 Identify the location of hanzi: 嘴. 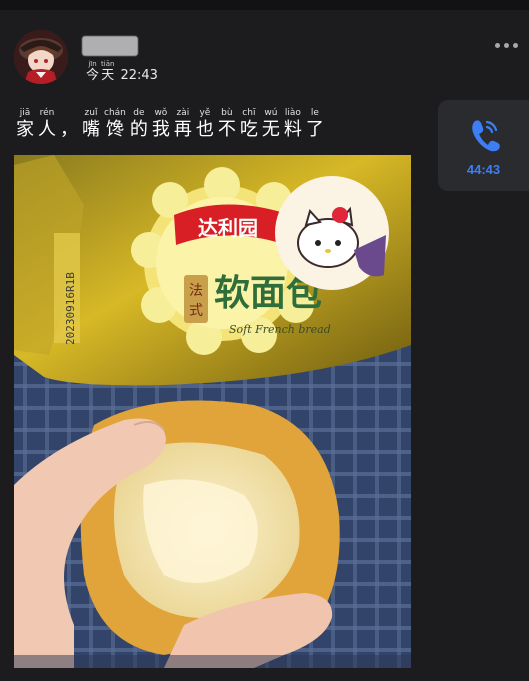
(91, 129).